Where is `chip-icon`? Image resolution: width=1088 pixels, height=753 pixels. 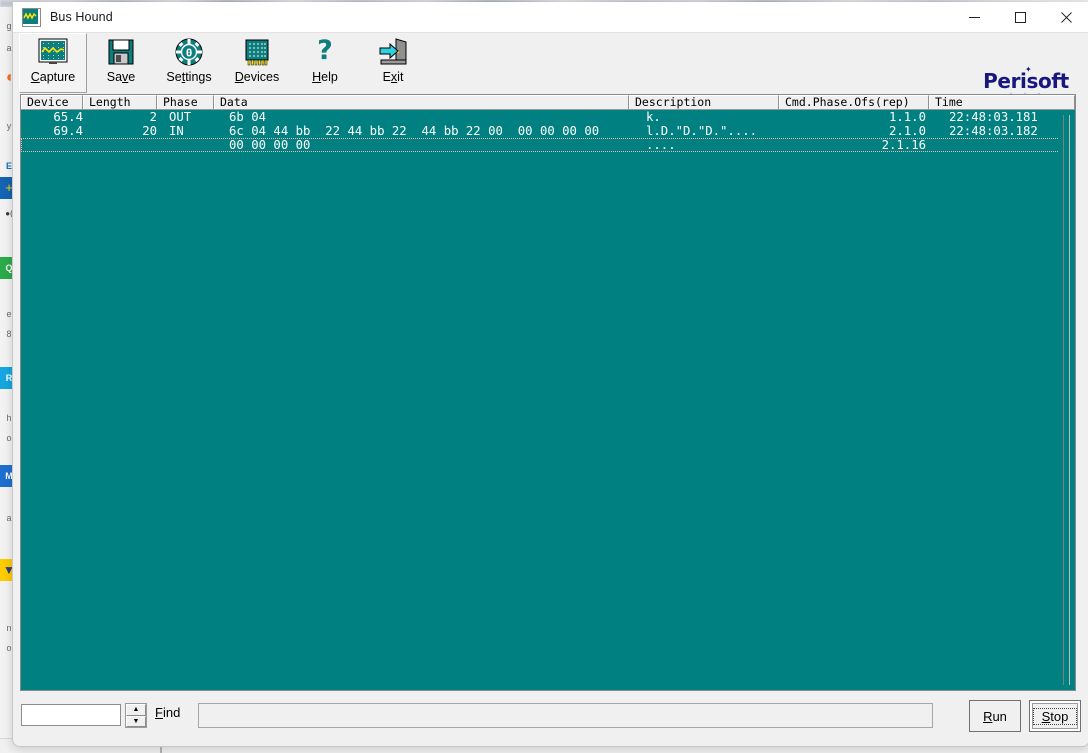 chip-icon is located at coordinates (257, 53).